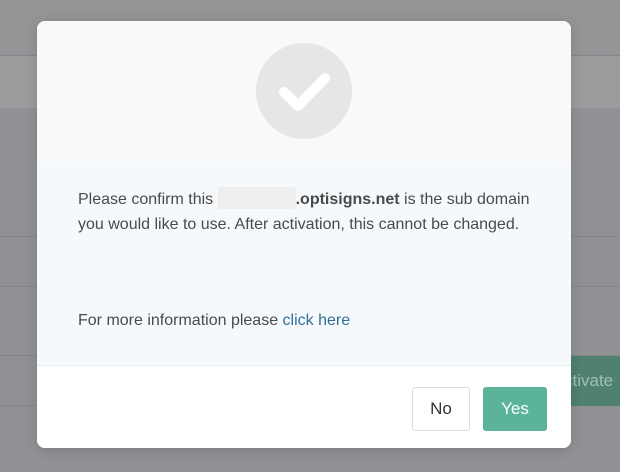 The width and height of the screenshot is (620, 472). What do you see at coordinates (515, 409) in the screenshot?
I see `yes-button: Yes` at bounding box center [515, 409].